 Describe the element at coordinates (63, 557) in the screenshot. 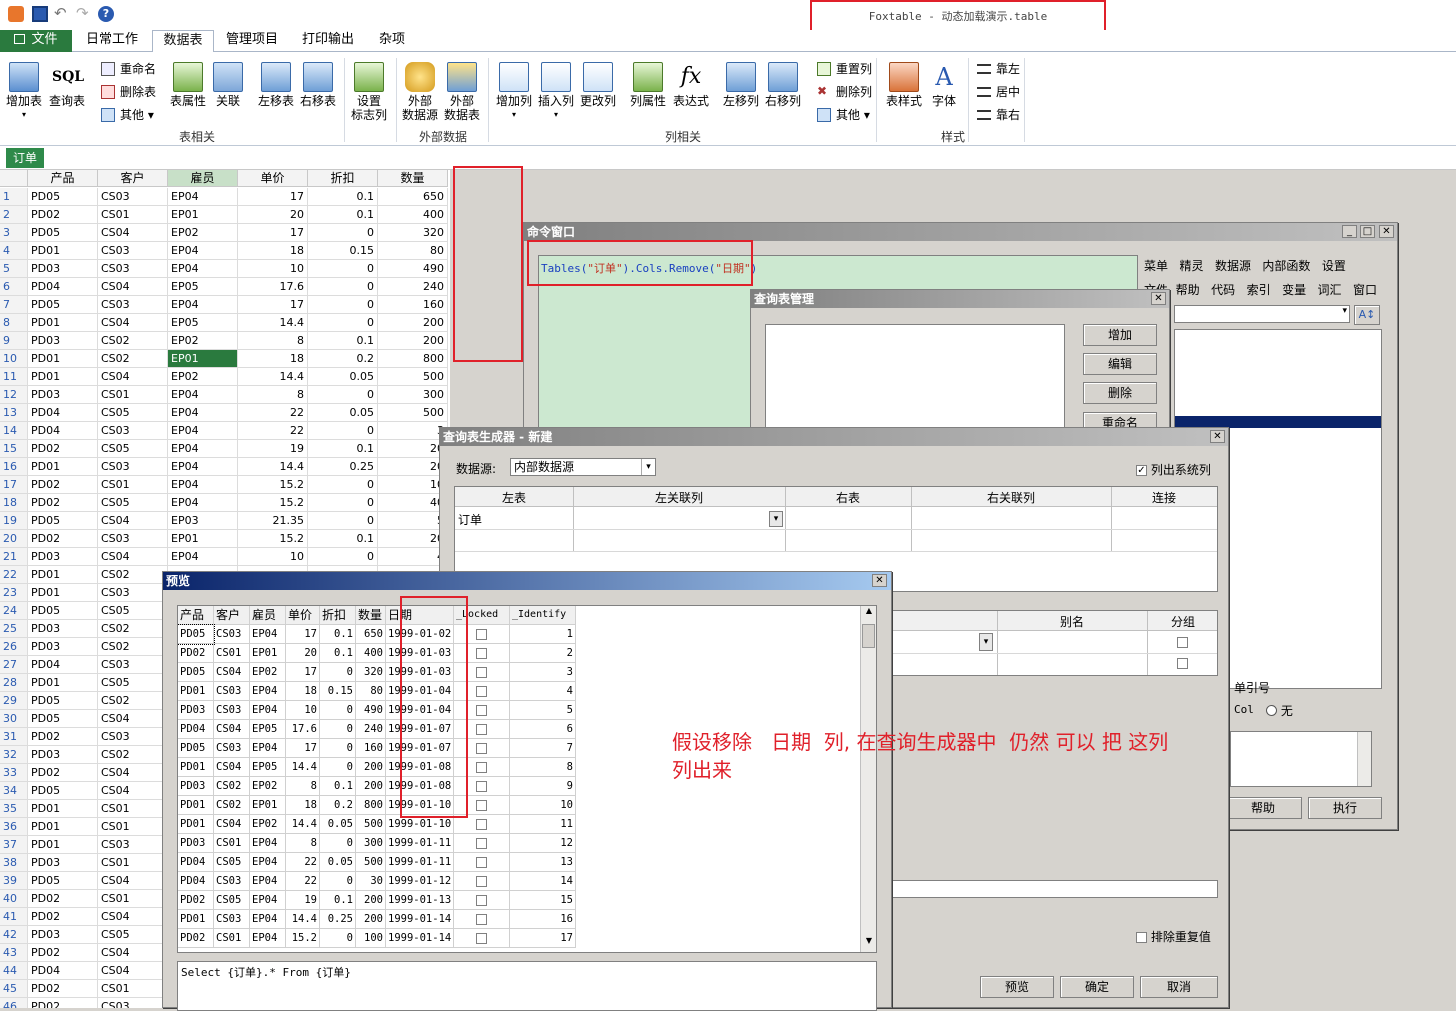

I see `grid-cell: PD03` at that location.